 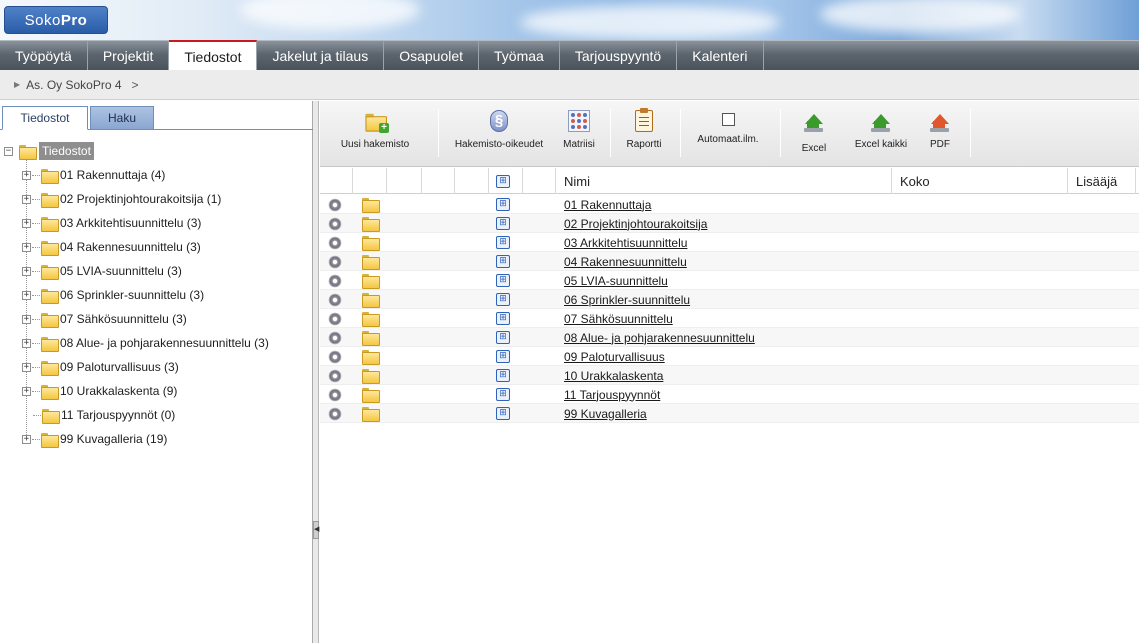 I want to click on matrix-button: Matriisi, so click(x=579, y=134).